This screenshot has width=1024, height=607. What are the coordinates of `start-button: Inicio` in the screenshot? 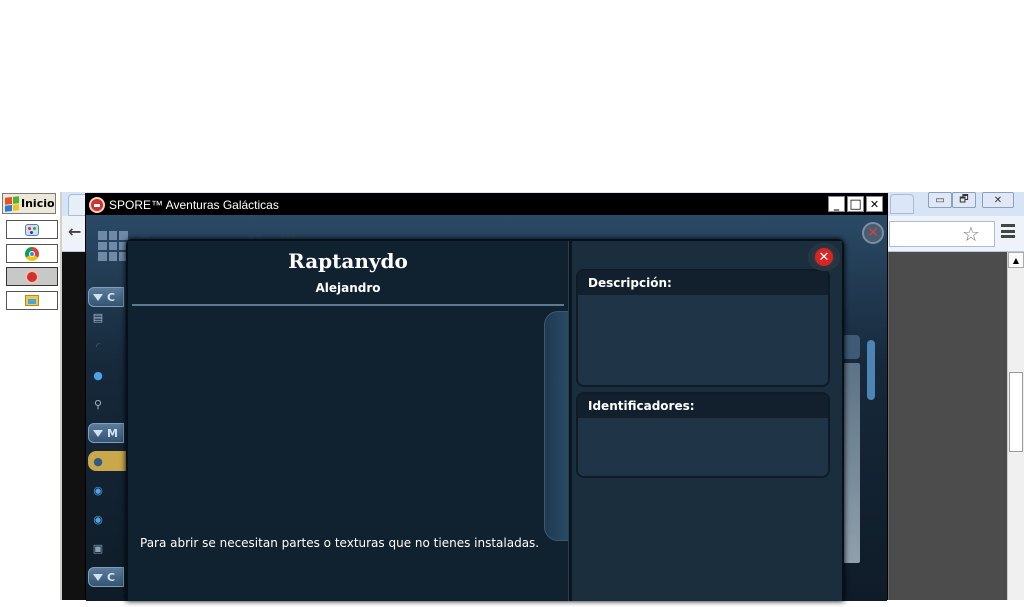 It's located at (29, 203).